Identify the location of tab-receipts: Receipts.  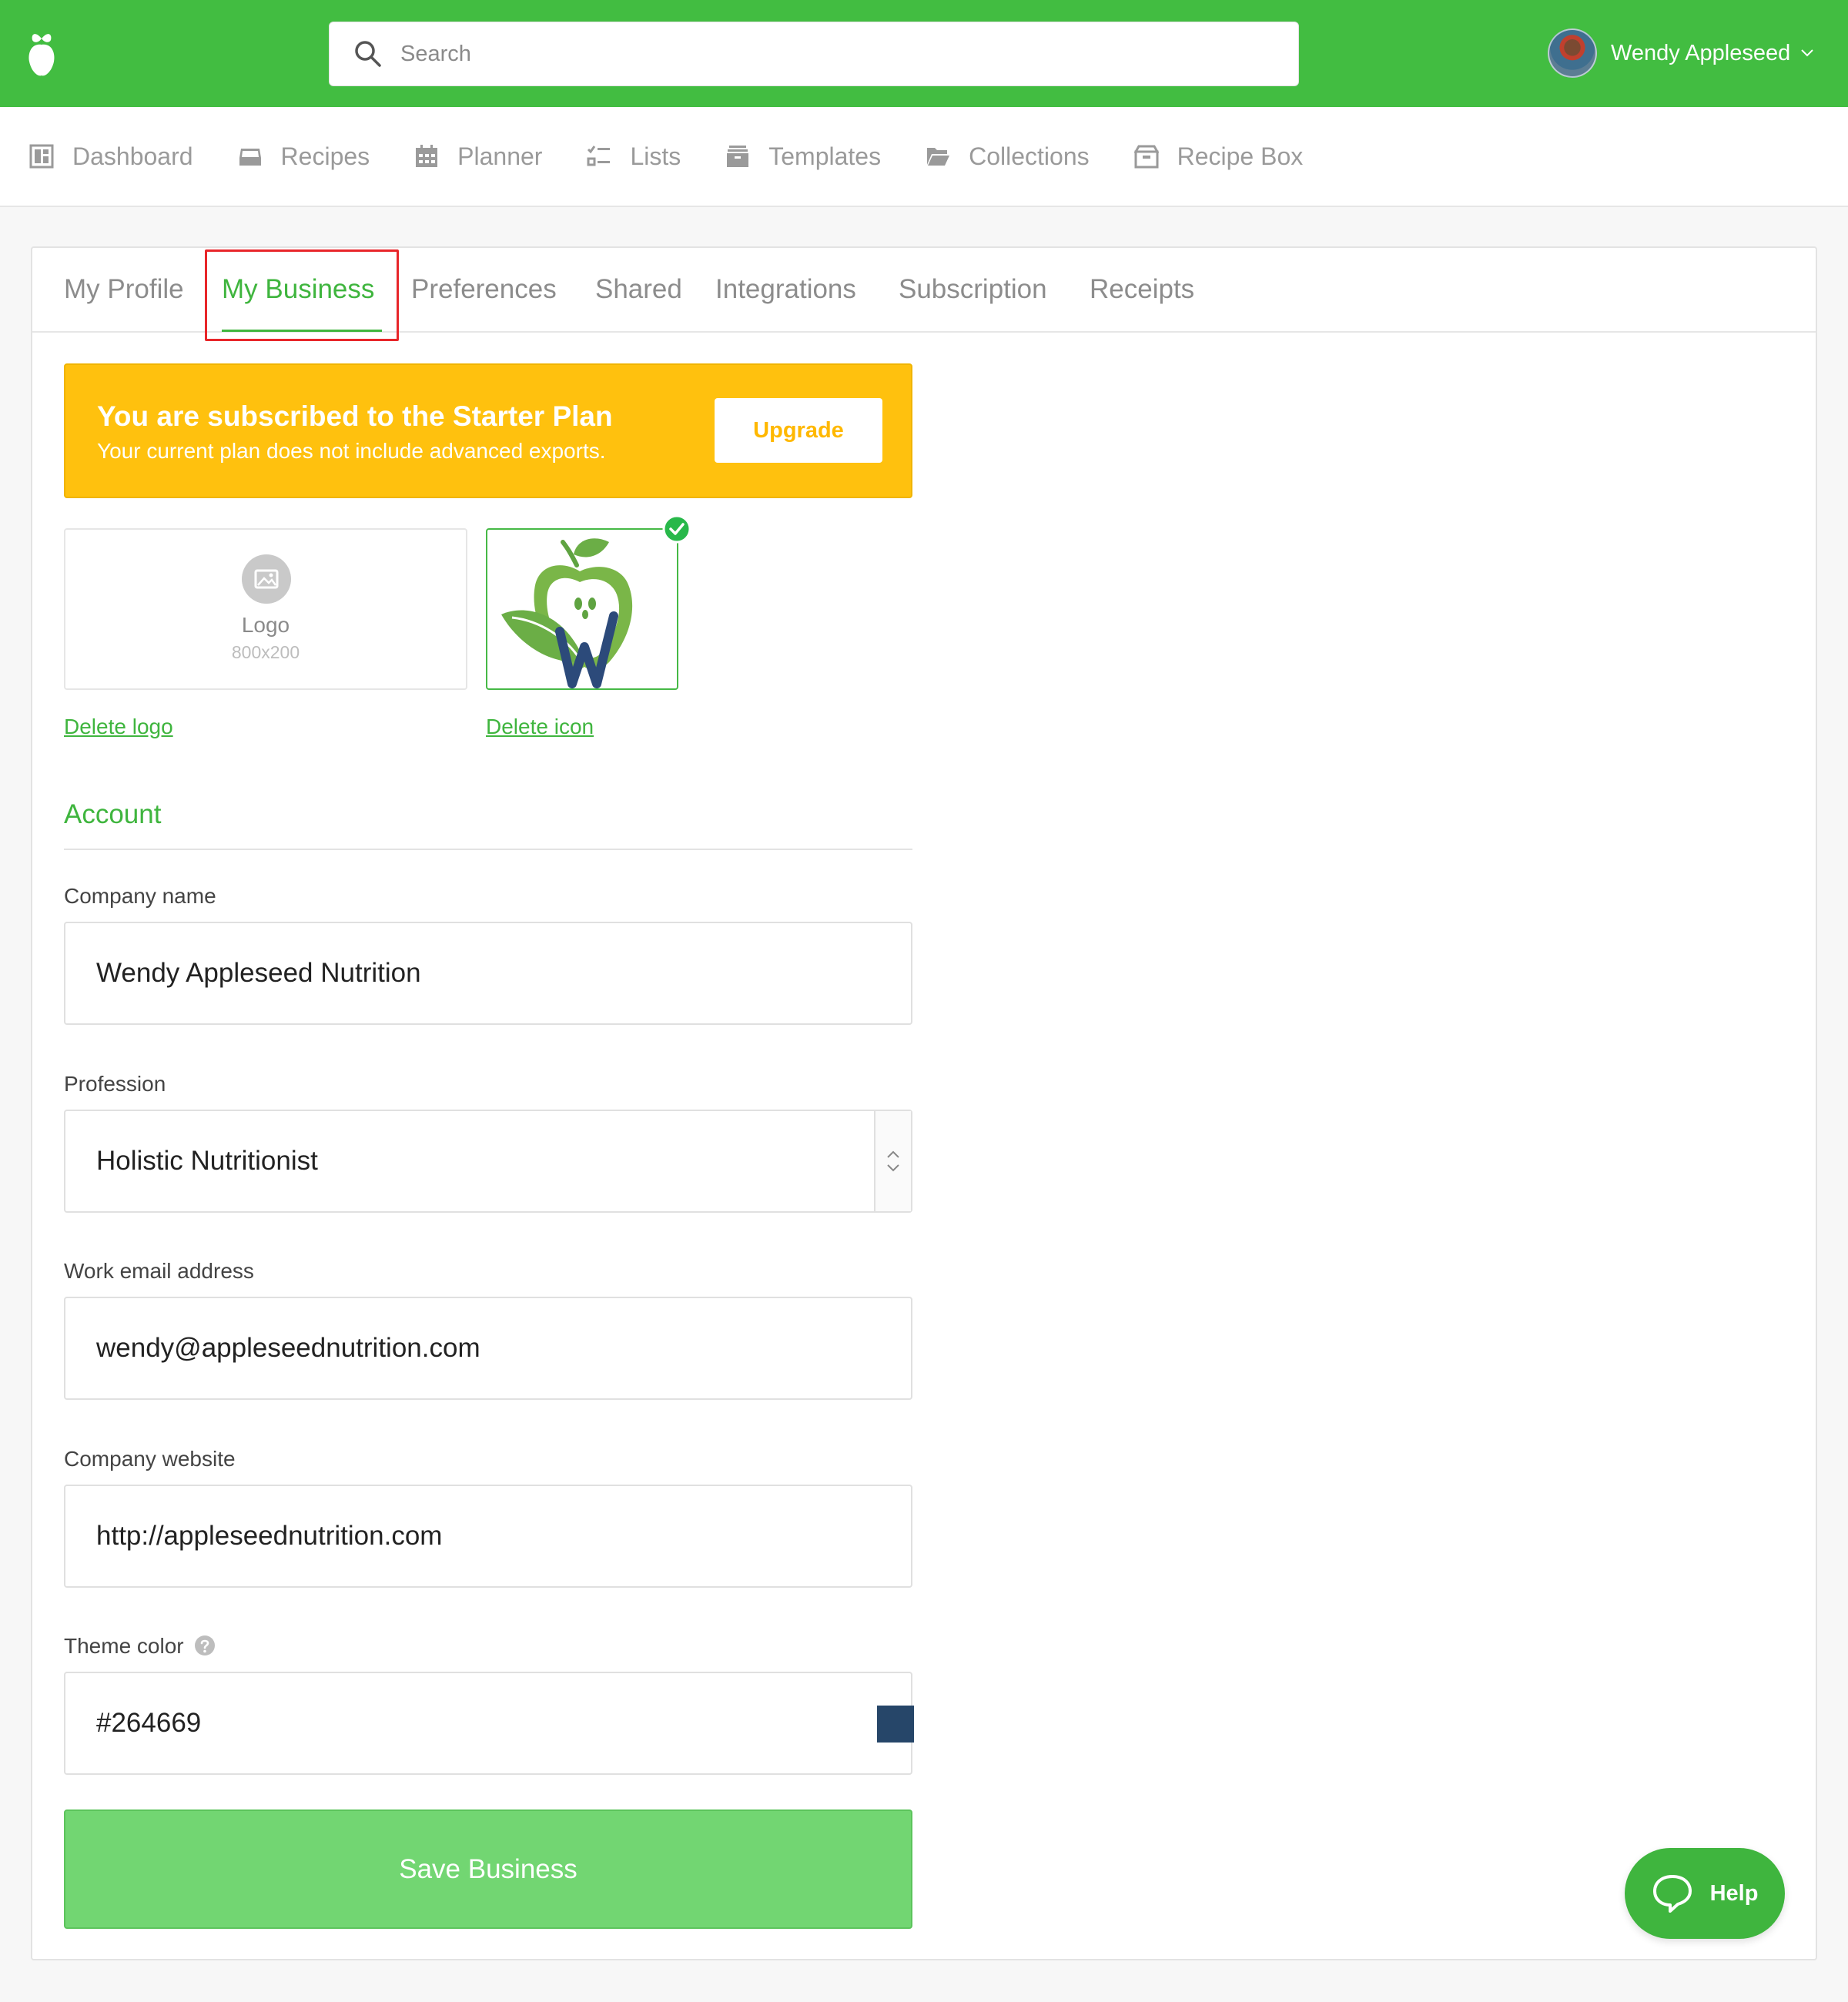
(1142, 289).